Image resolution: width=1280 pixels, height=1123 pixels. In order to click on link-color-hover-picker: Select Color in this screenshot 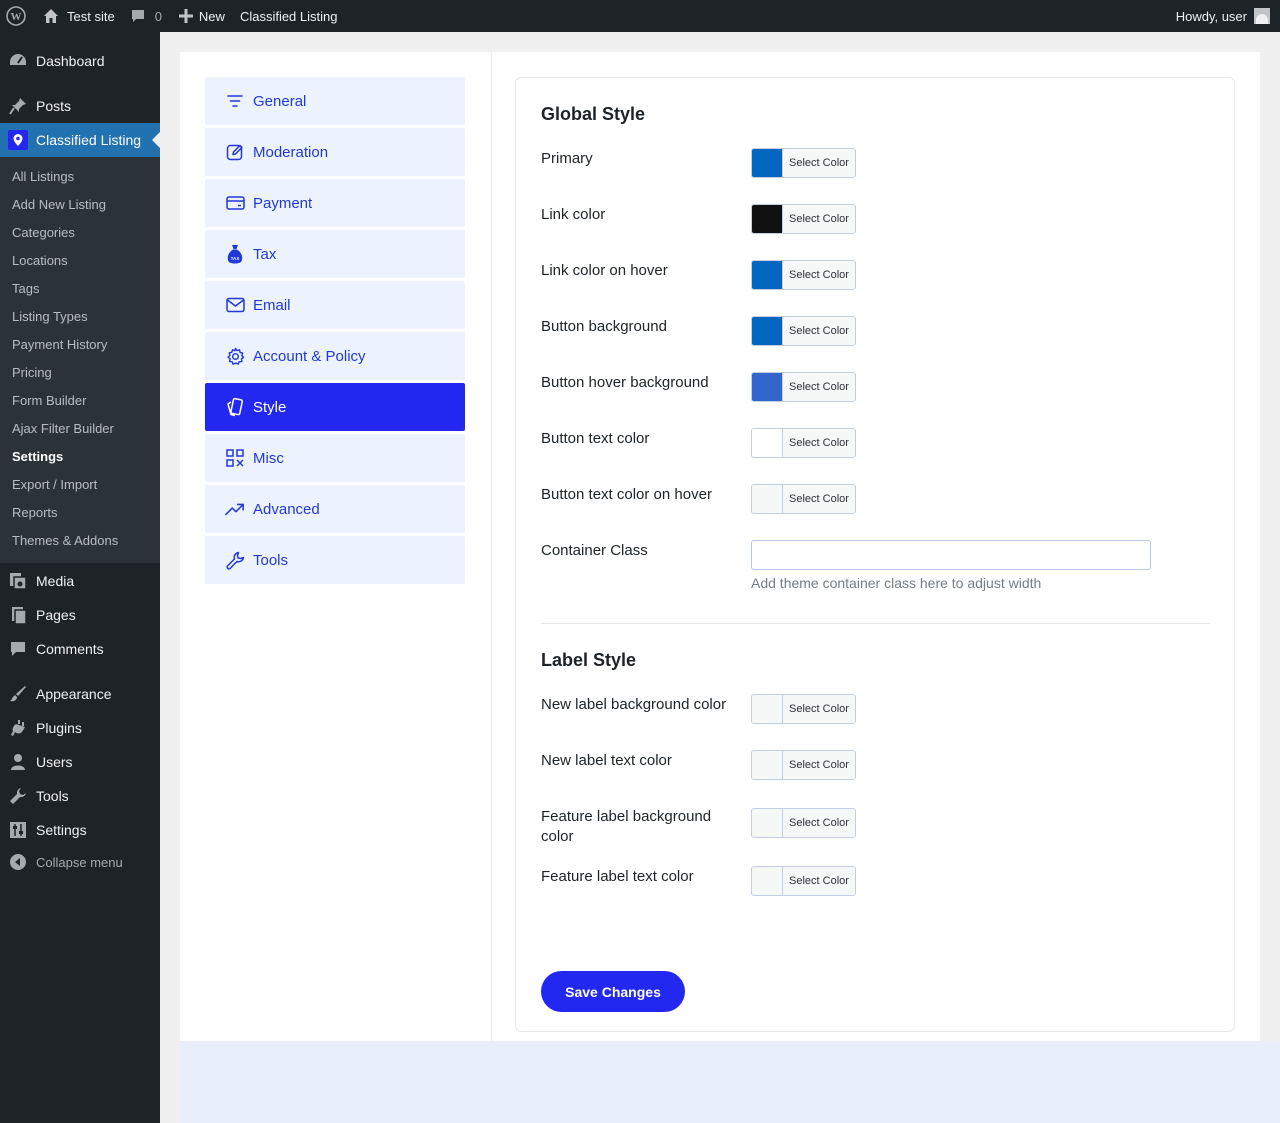, I will do `click(803, 275)`.